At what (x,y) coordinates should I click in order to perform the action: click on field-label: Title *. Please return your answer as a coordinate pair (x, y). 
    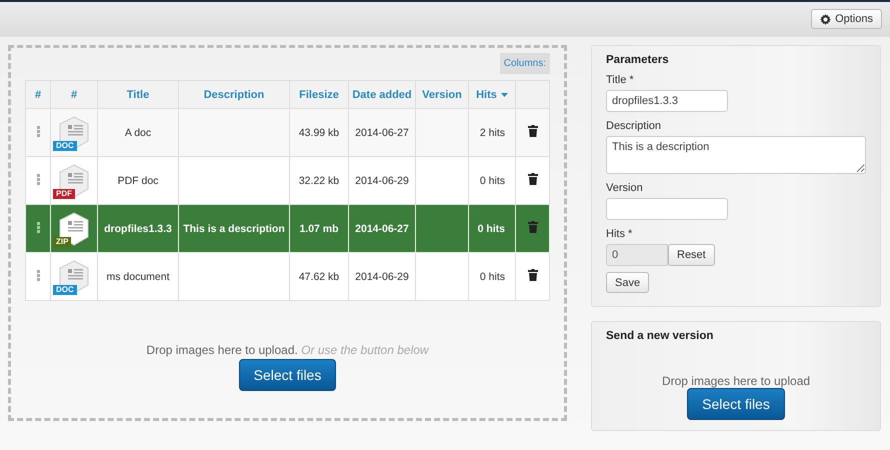
    Looking at the image, I should click on (620, 80).